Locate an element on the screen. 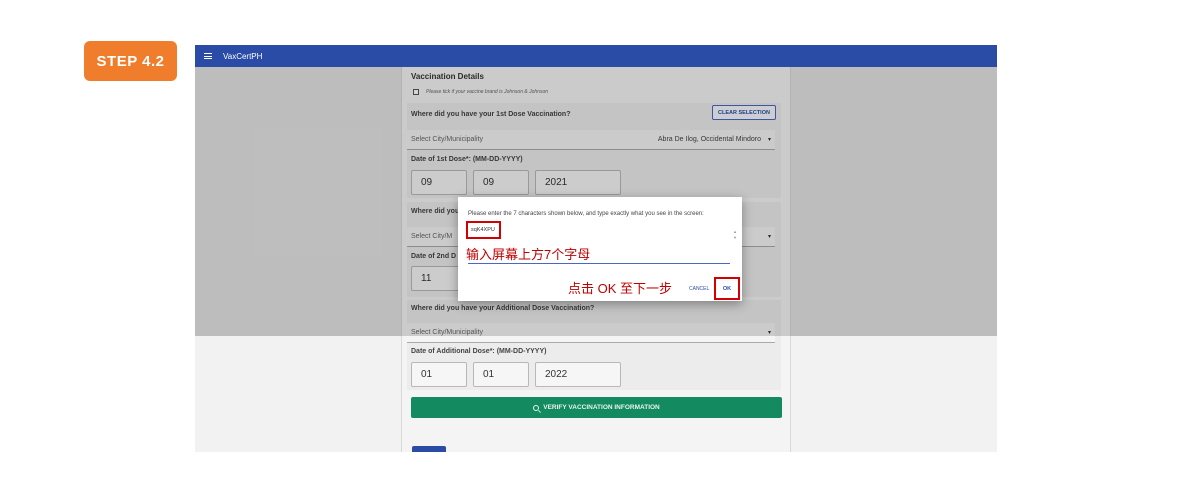 This screenshot has height=480, width=1200. verify-button-label: VERIFY VACCINATION INFORMATION is located at coordinates (601, 407).